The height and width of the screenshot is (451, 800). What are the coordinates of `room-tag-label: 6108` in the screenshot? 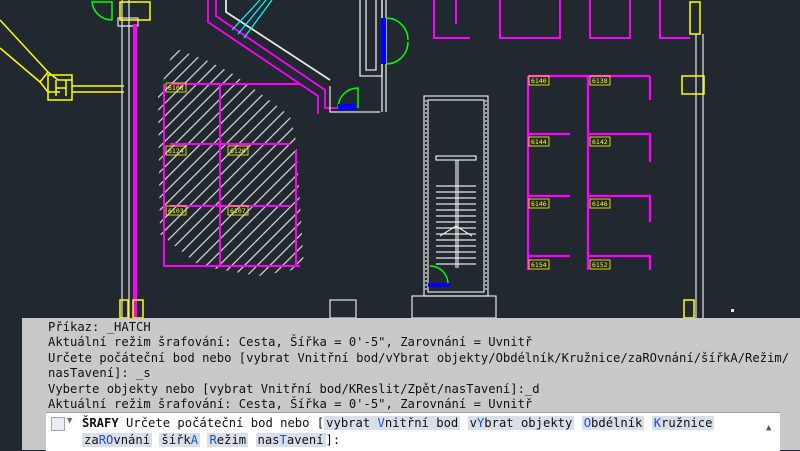 It's located at (176, 88).